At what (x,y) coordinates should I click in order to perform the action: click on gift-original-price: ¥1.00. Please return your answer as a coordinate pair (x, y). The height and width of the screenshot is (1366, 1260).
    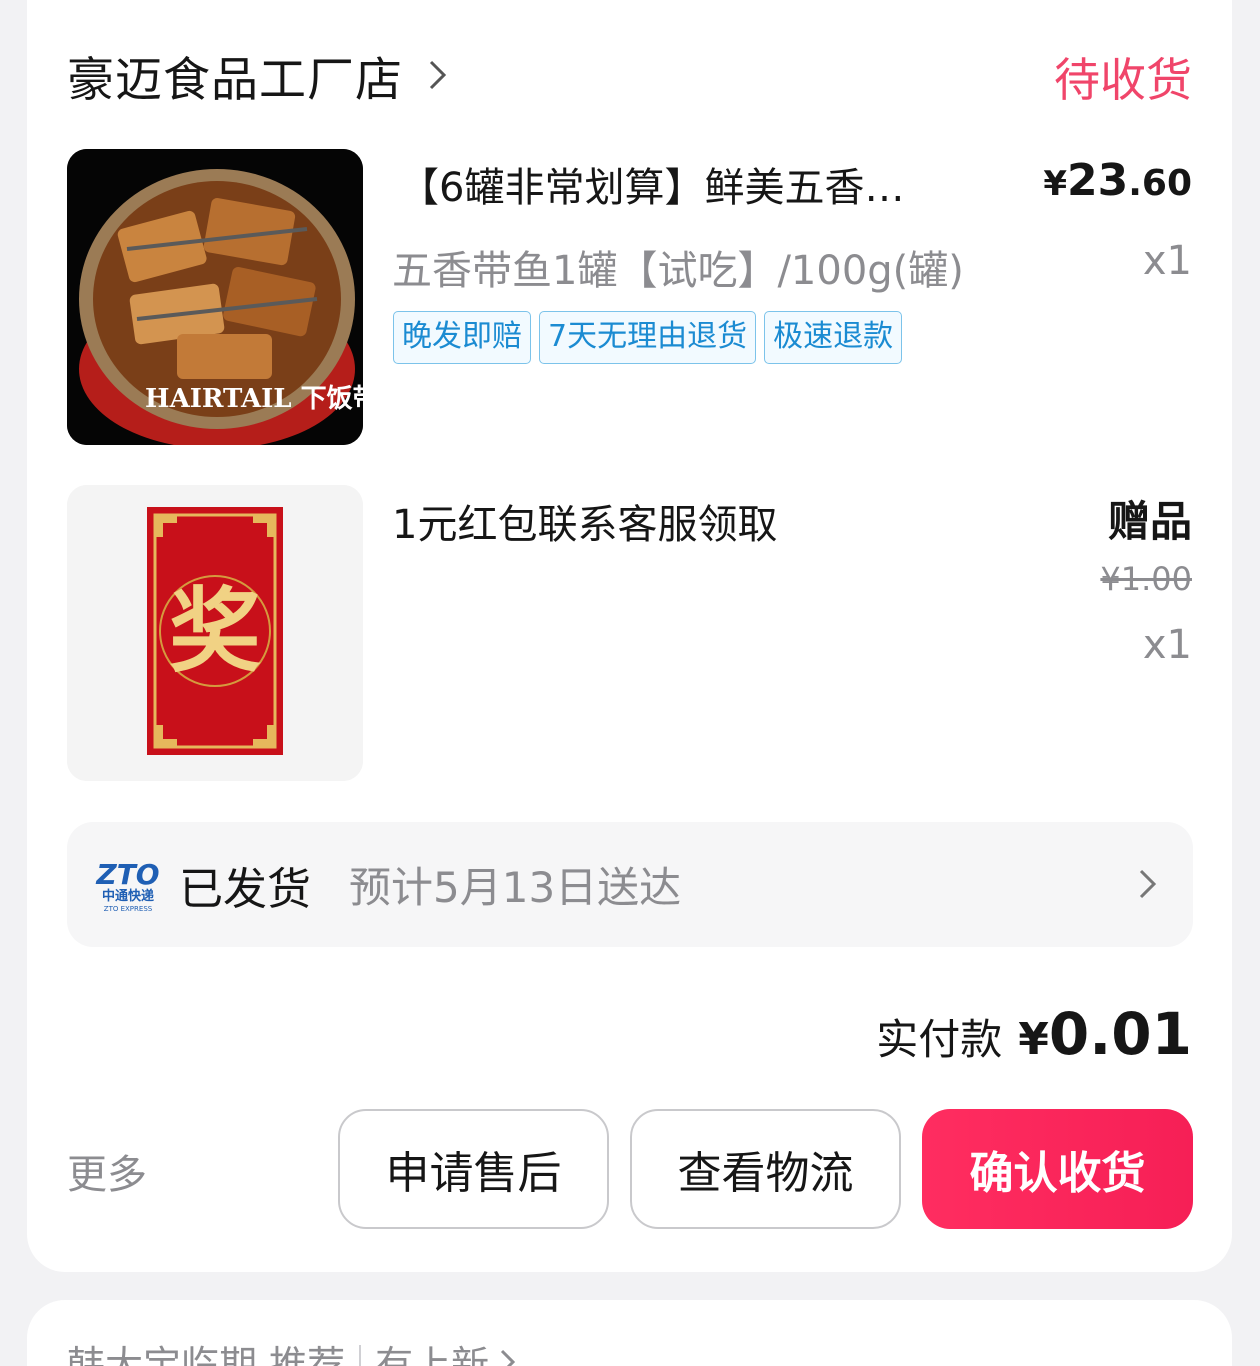
    Looking at the image, I should click on (1146, 579).